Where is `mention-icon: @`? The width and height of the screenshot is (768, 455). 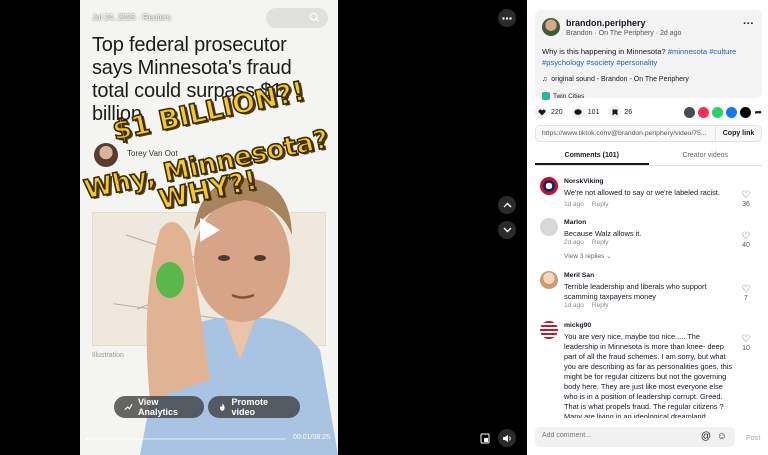
mention-icon: @ is located at coordinates (706, 436).